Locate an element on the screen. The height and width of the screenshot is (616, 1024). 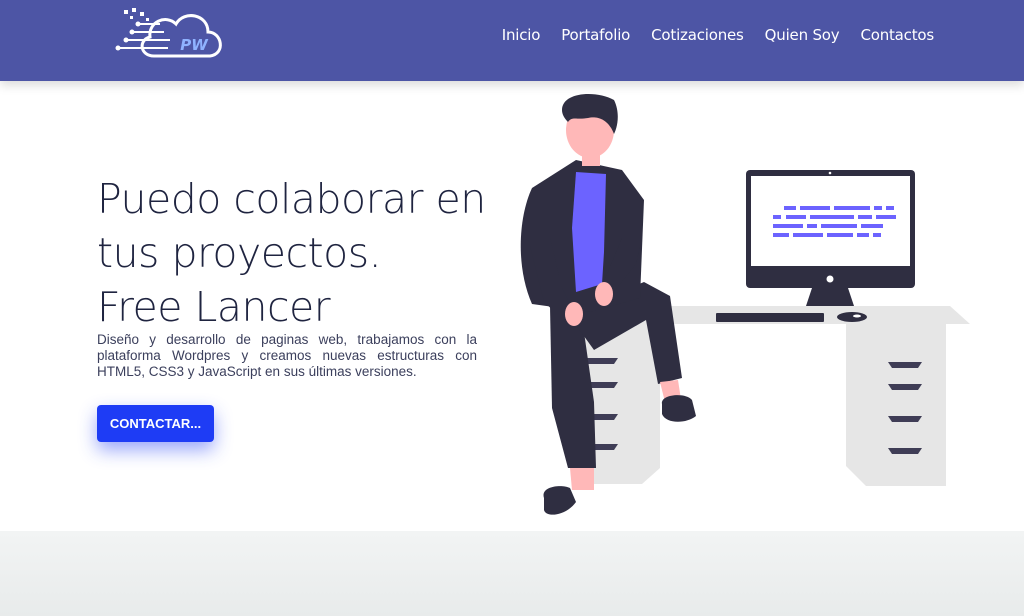
desk-right-drawers is located at coordinates (896, 405).